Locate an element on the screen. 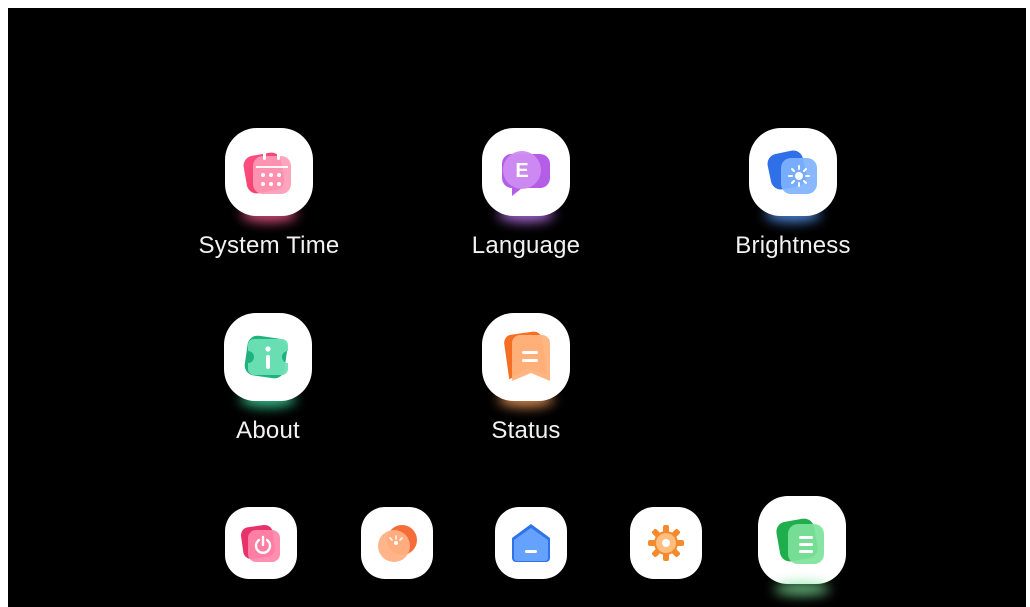 Image resolution: width=1030 pixels, height=607 pixels. gear-icon is located at coordinates (666, 543).